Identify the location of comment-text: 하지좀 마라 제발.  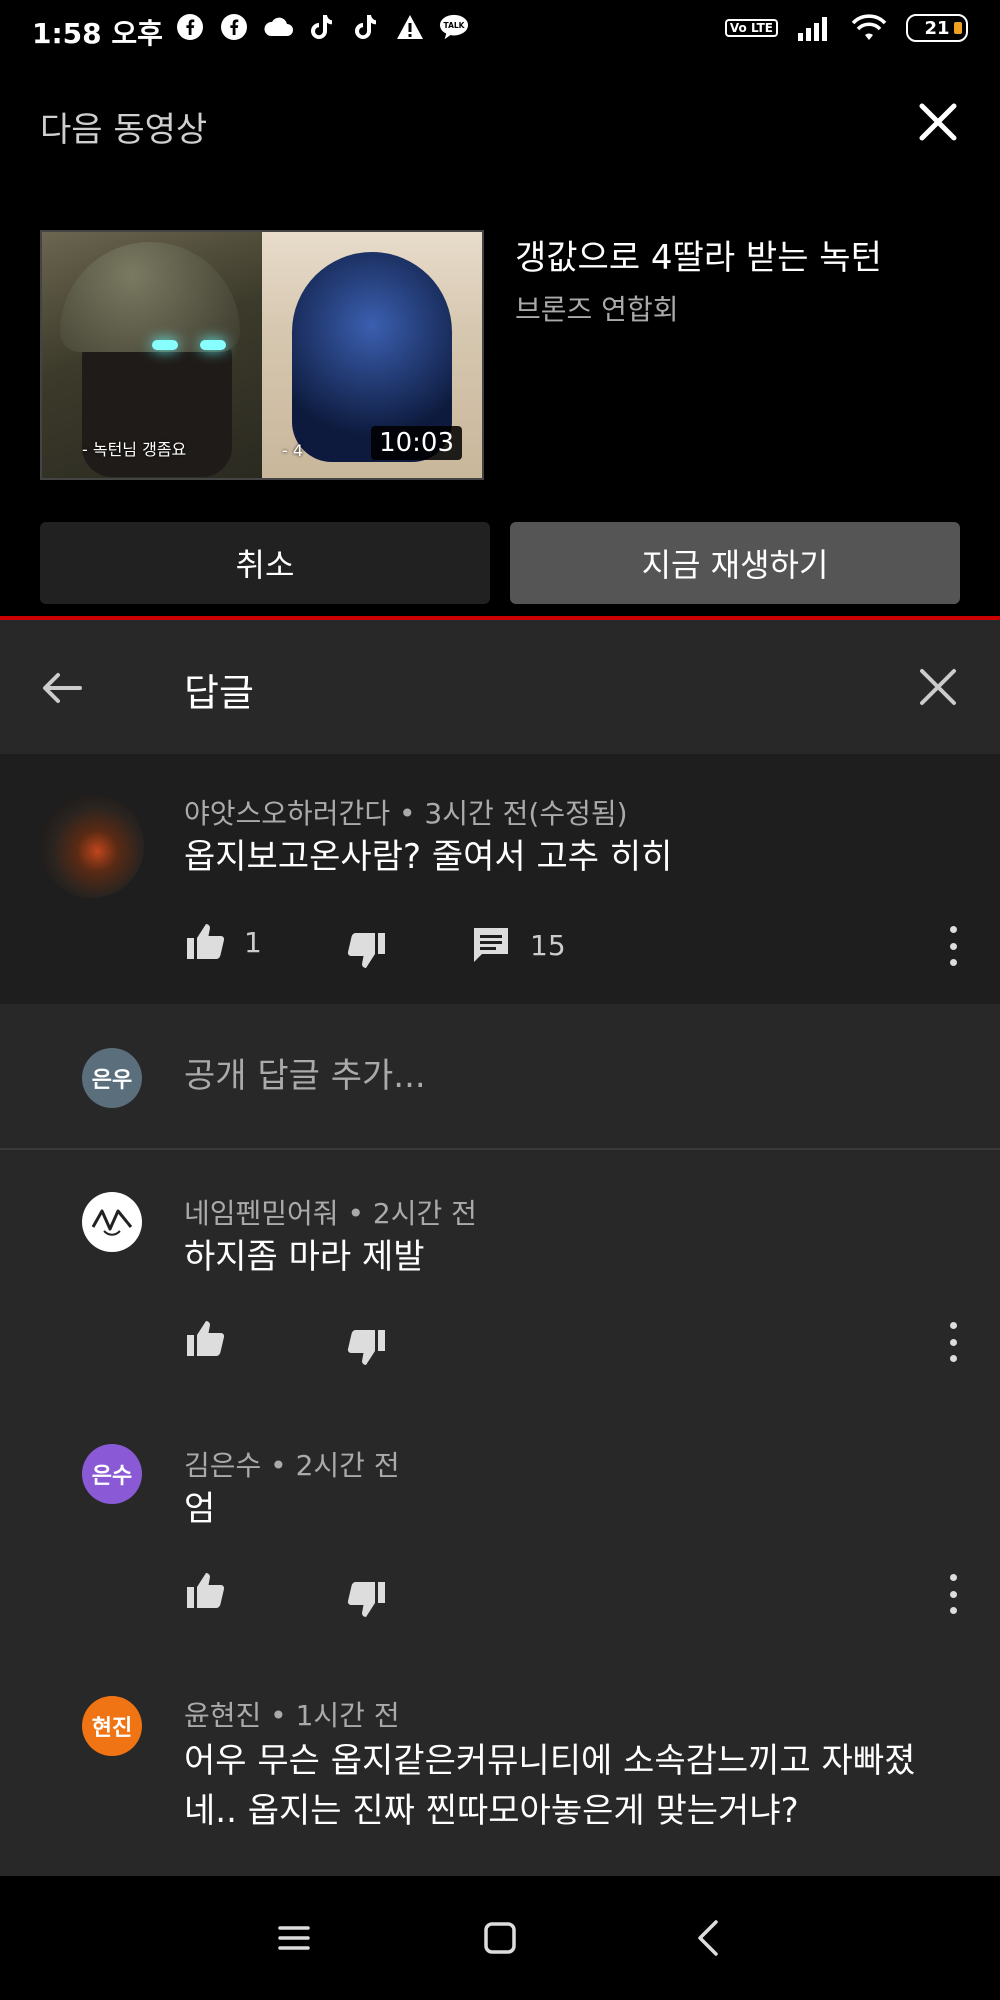
(304, 1257).